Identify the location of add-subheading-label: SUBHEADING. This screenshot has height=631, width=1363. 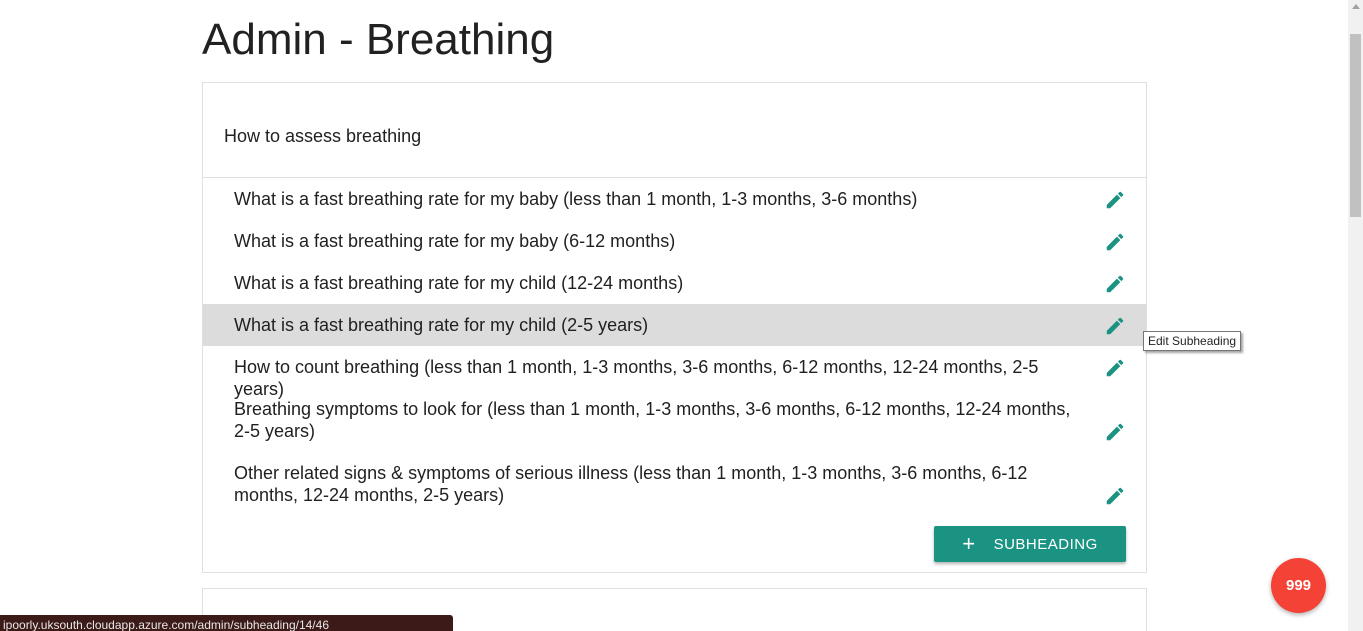
(1045, 544).